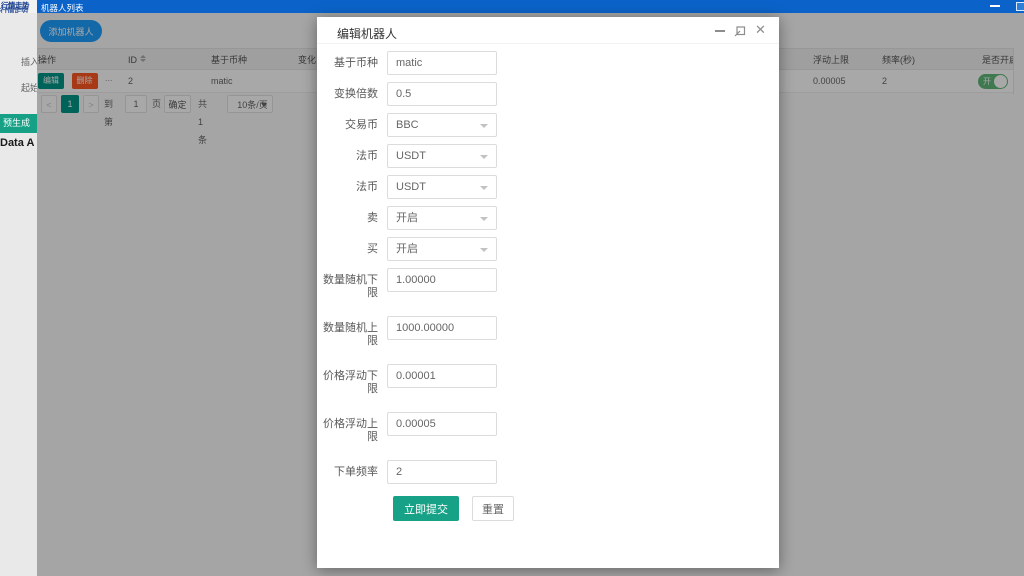  Describe the element at coordinates (426, 508) in the screenshot. I see `submit-button: 立即提交` at that location.